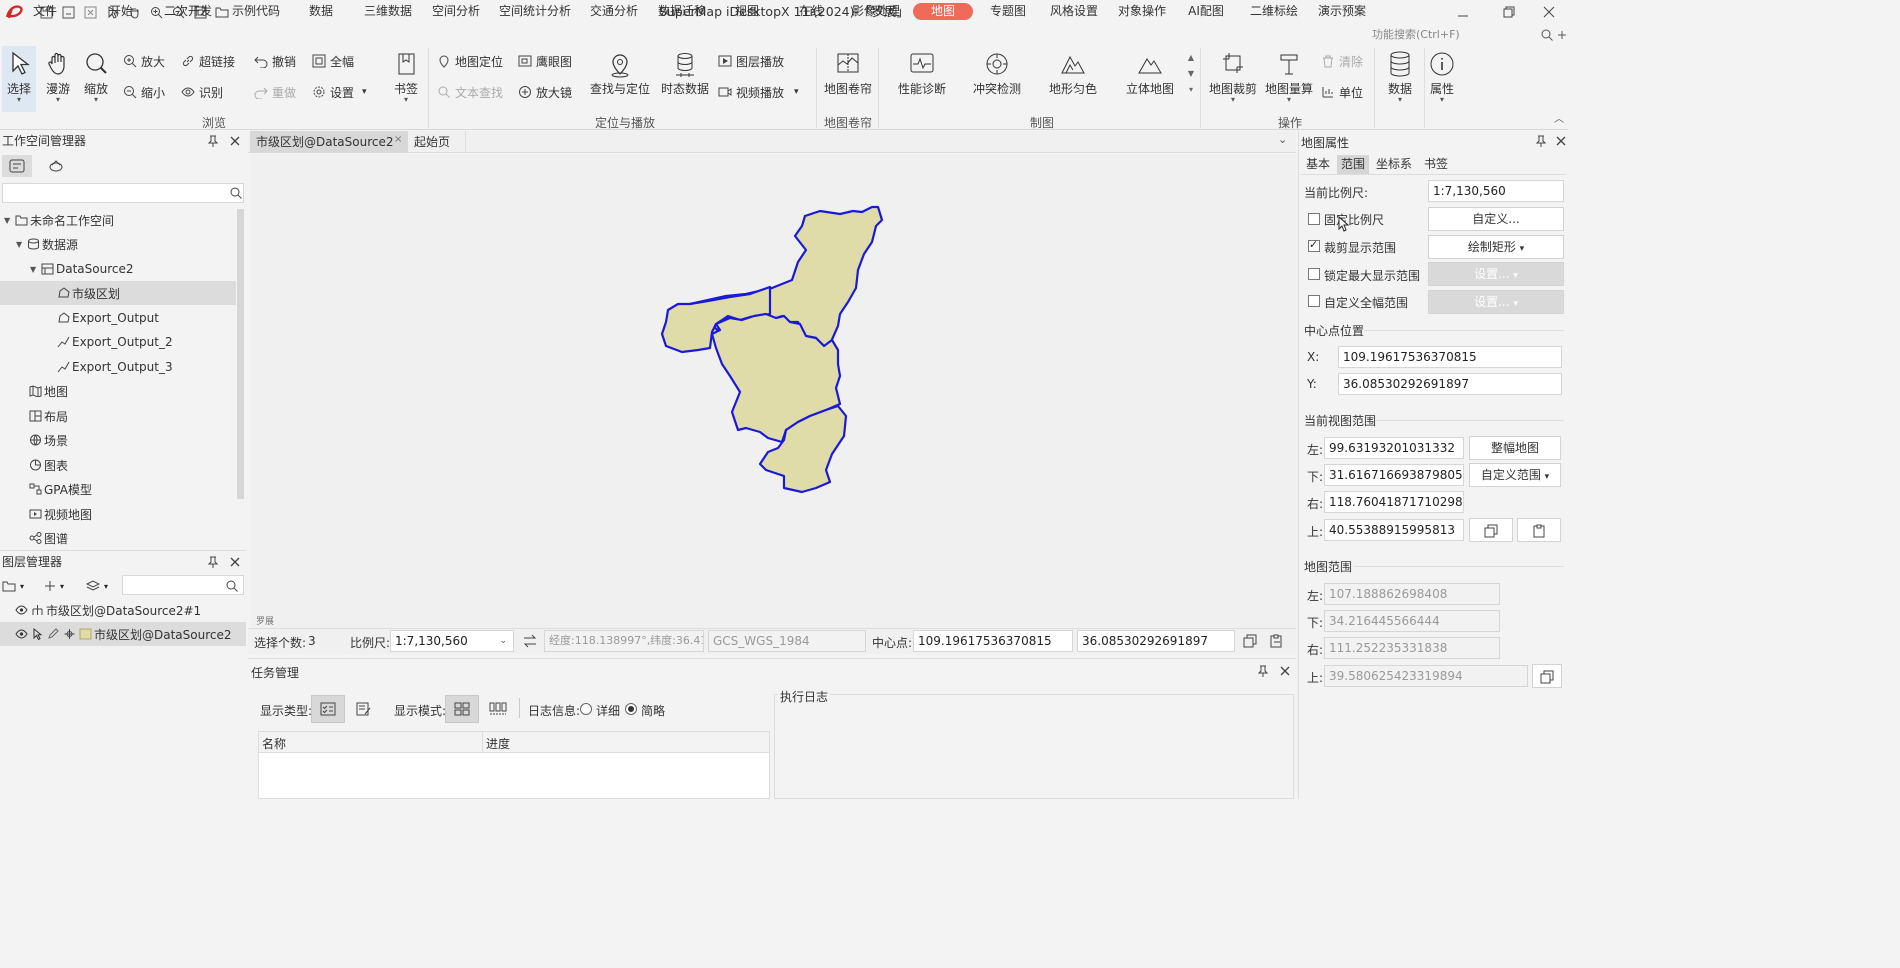  Describe the element at coordinates (1394, 530) in the screenshot. I see `view-top-input: 40.55388915995813` at that location.